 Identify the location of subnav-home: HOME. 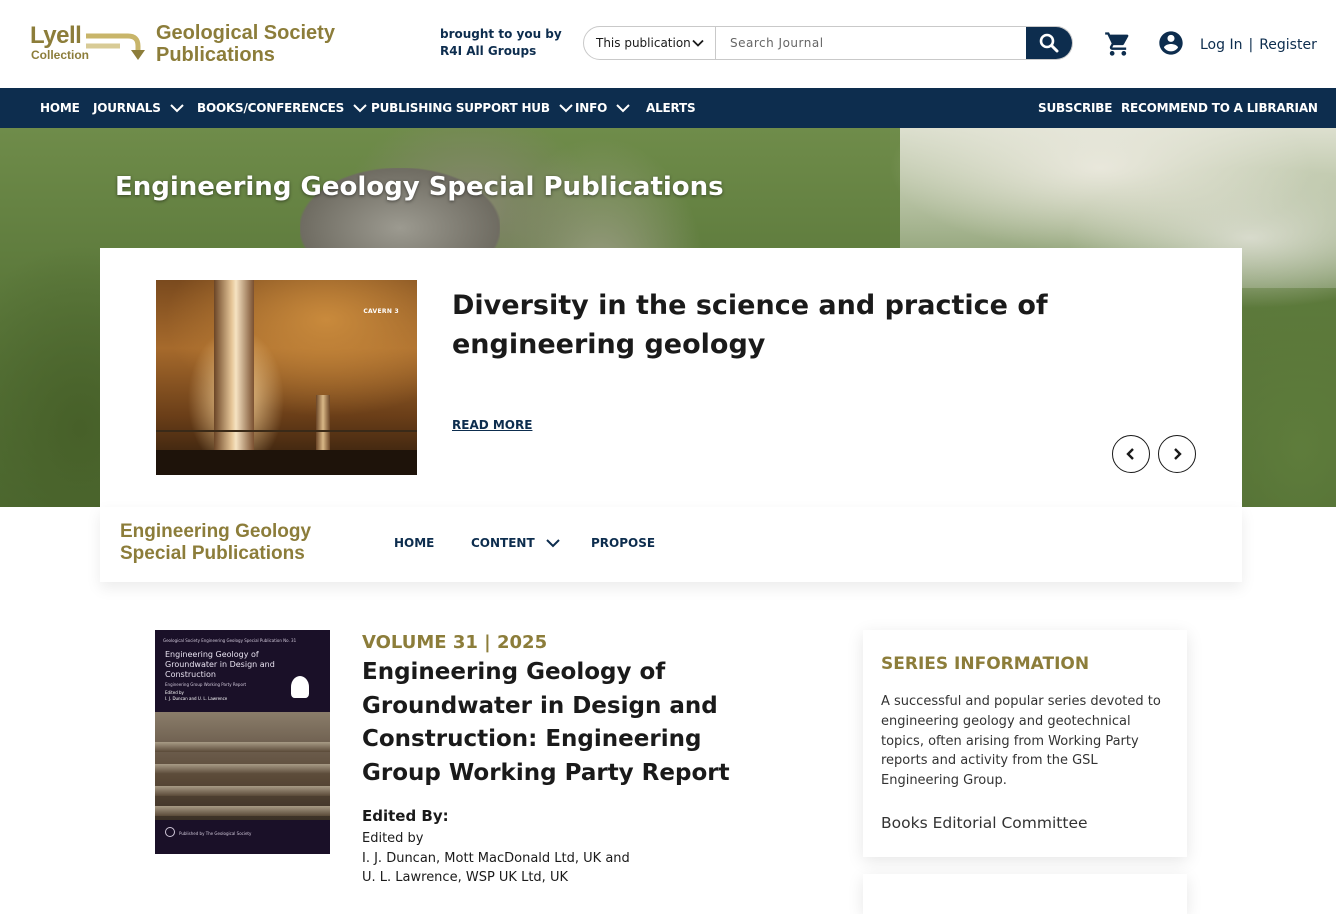
(414, 543).